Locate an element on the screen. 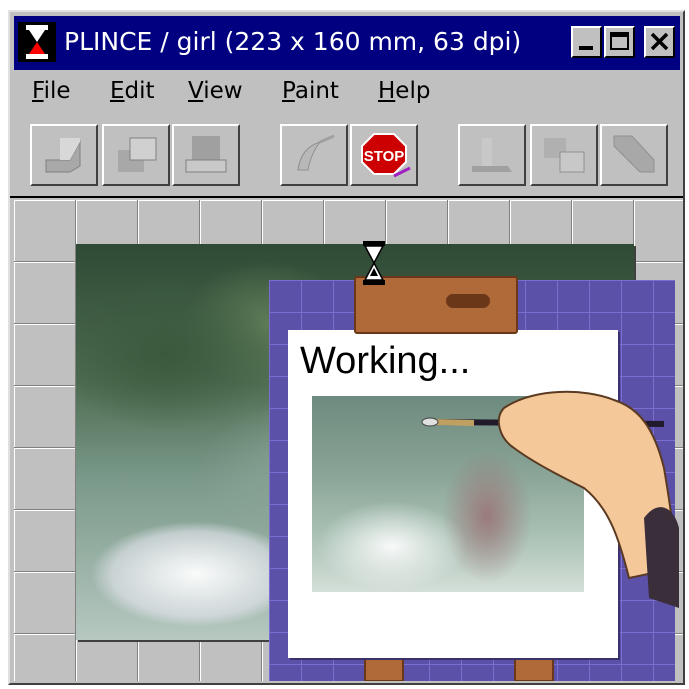 The image size is (689, 689). copy-image-button is located at coordinates (136, 155).